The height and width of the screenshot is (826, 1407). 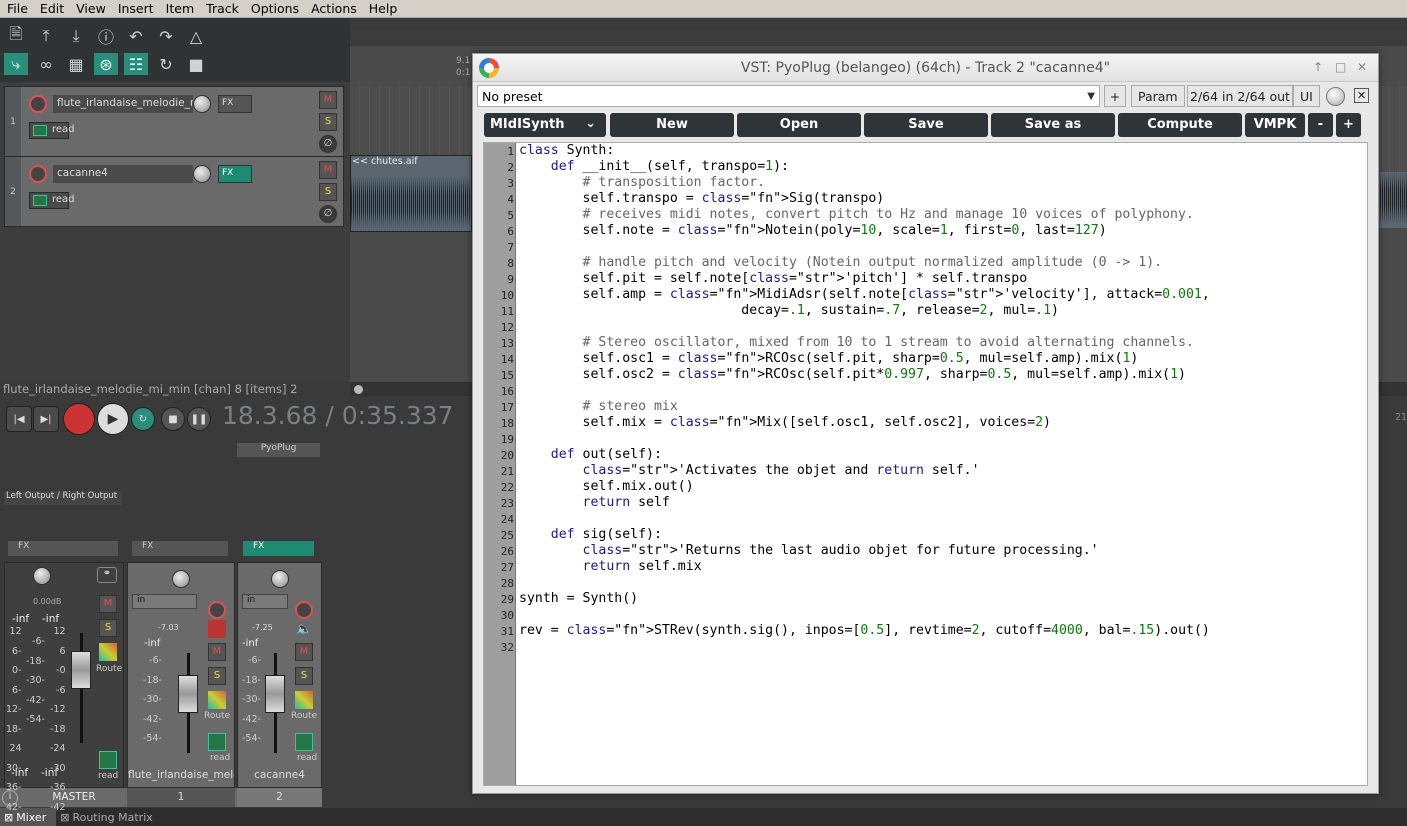 What do you see at coordinates (578, 598) in the screenshot?
I see `code-line: synth = Synth()` at bounding box center [578, 598].